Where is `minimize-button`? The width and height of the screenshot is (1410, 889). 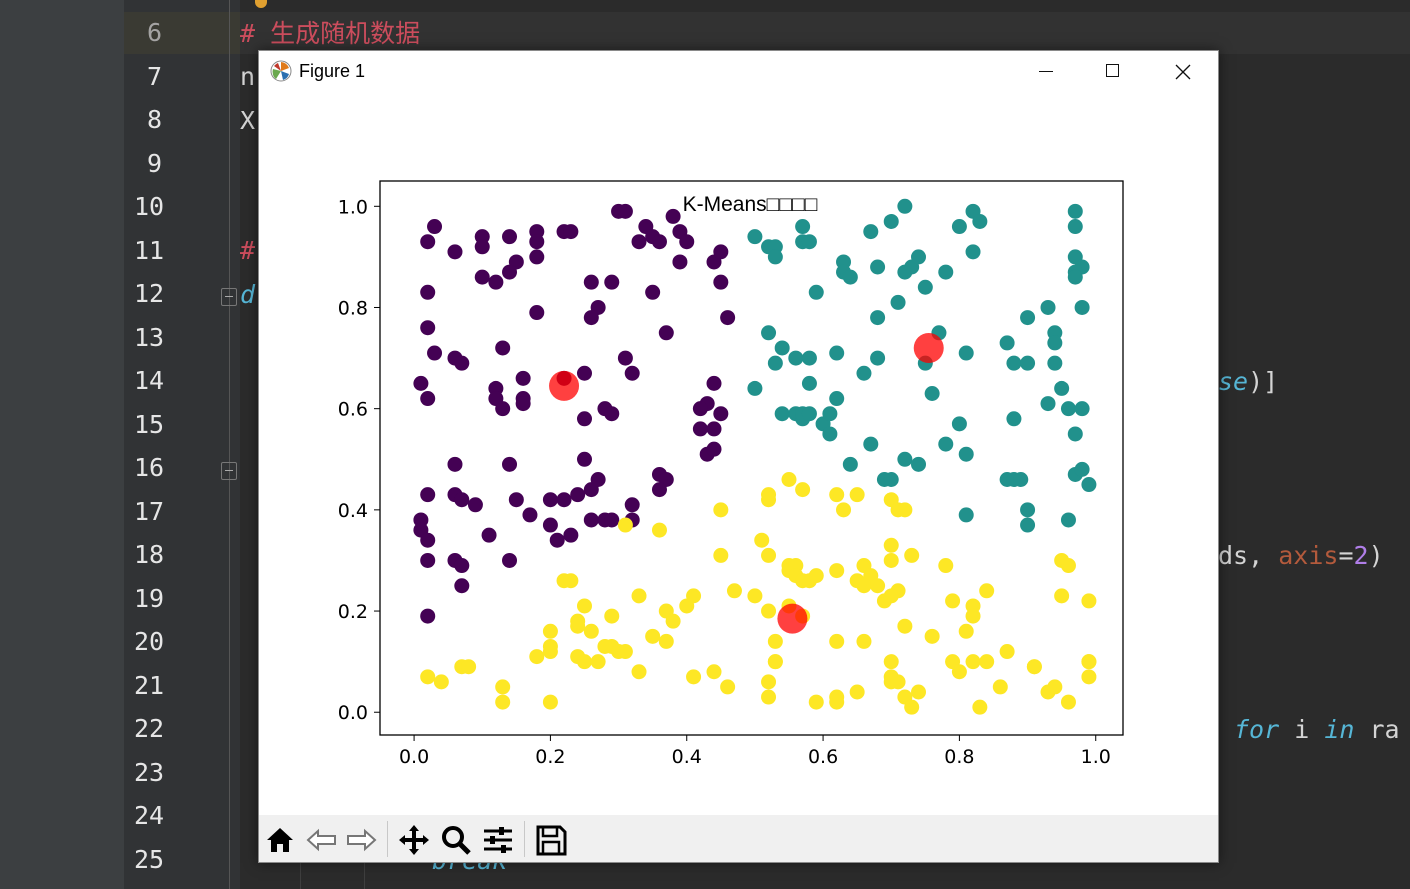 minimize-button is located at coordinates (1045, 72).